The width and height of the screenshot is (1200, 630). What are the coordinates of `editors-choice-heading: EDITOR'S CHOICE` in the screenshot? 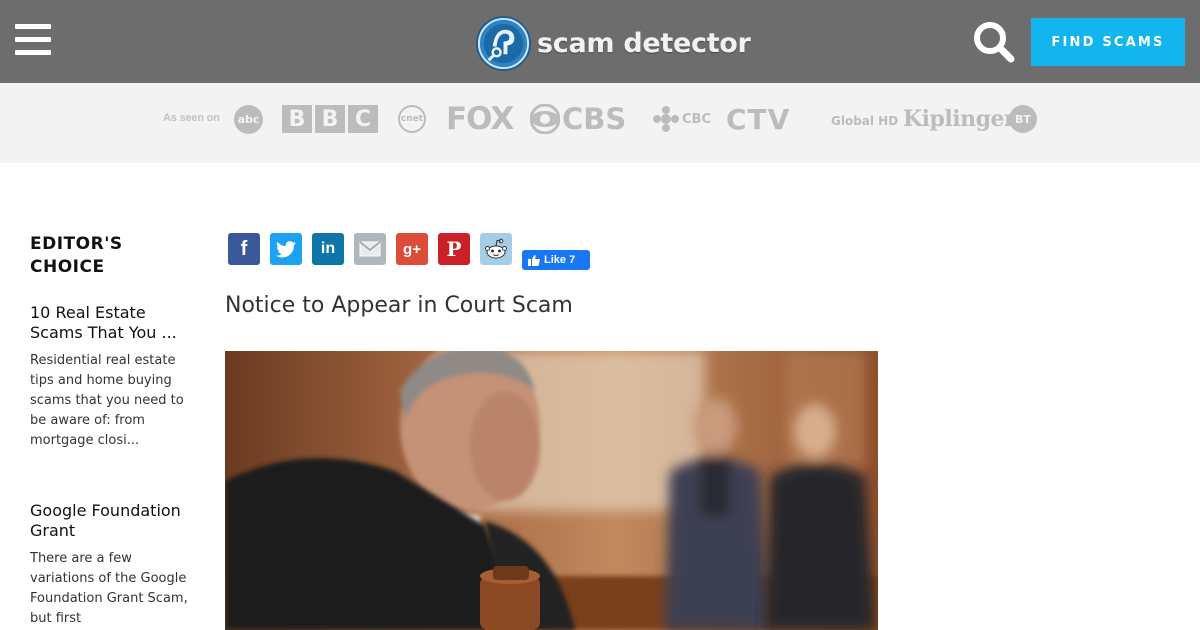 It's located at (76, 255).